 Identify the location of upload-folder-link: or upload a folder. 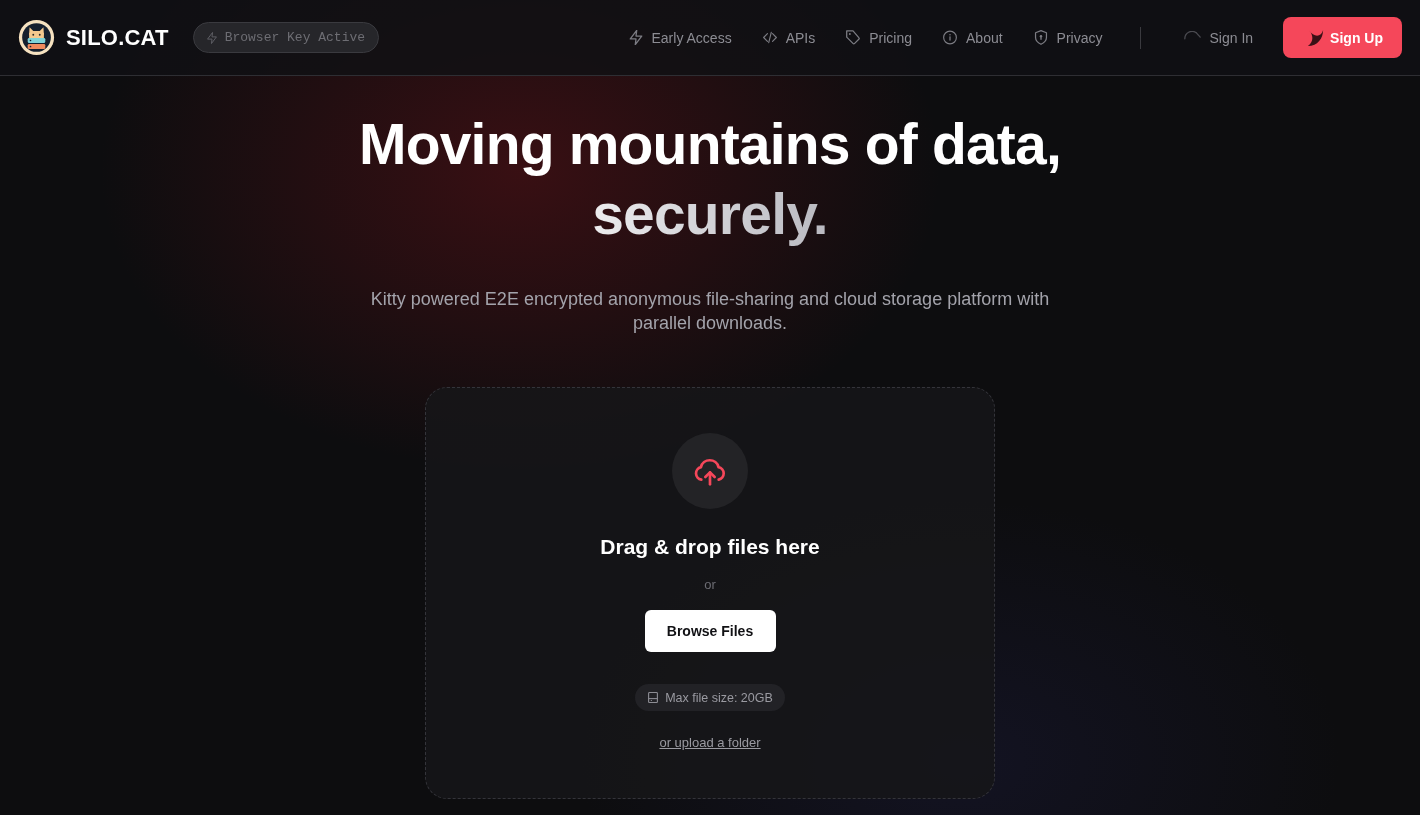
(710, 742).